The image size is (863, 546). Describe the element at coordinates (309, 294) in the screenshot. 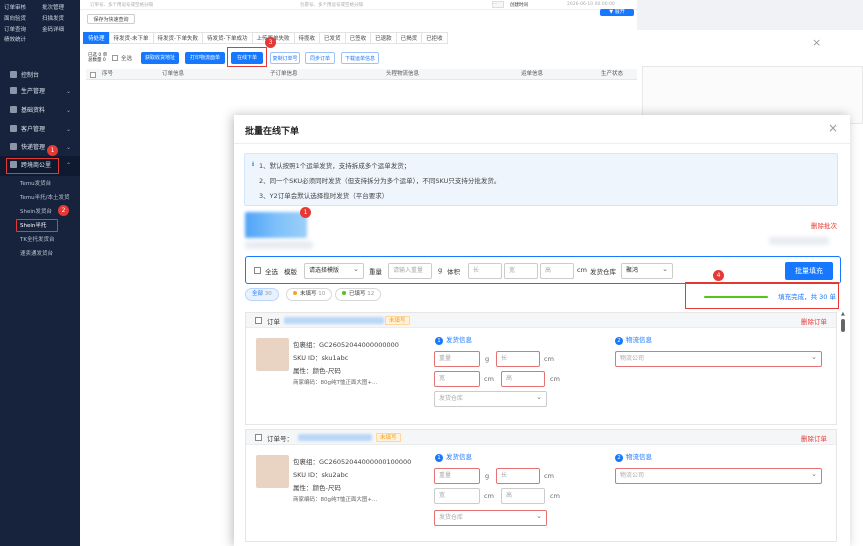

I see `filter-unfilled: 未填写 10` at that location.